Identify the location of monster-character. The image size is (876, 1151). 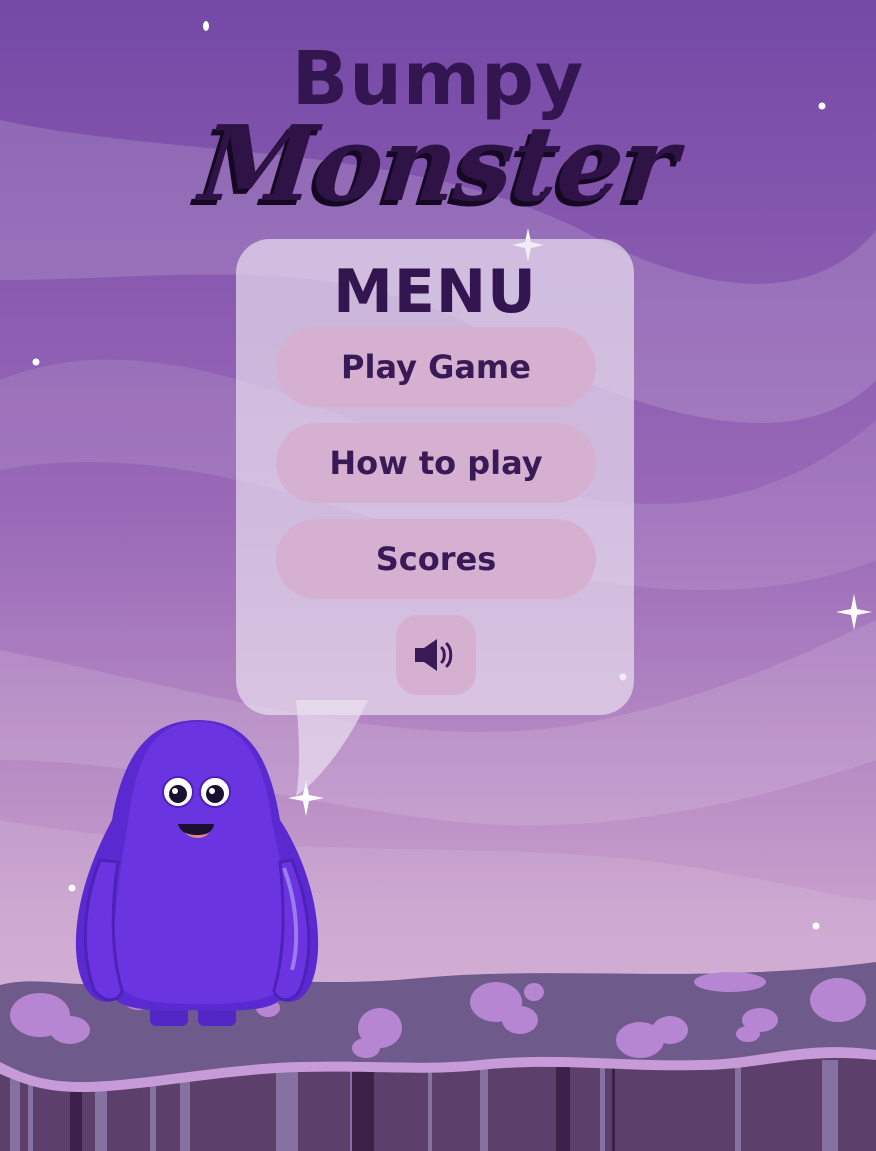
(197, 873).